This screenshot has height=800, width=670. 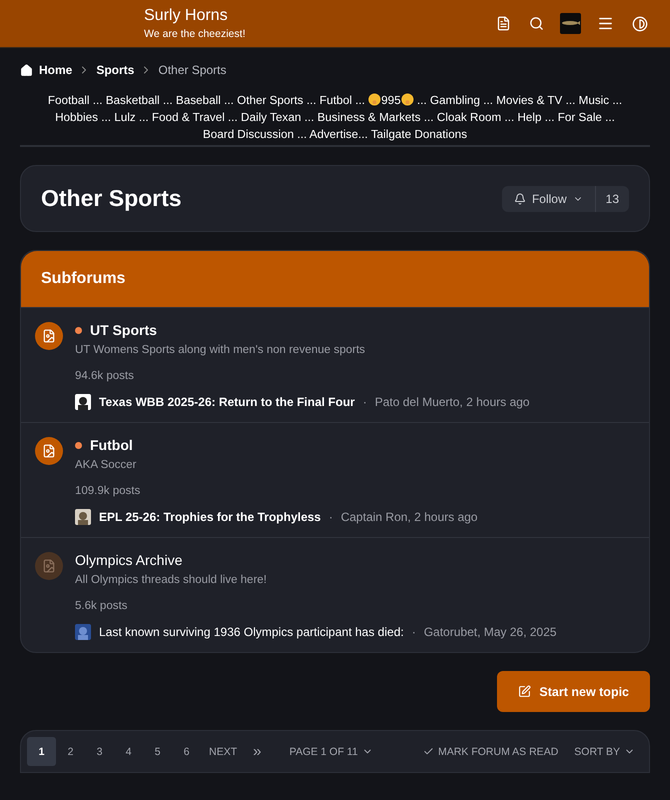 I want to click on forum-title: UT Sports, so click(x=123, y=330).